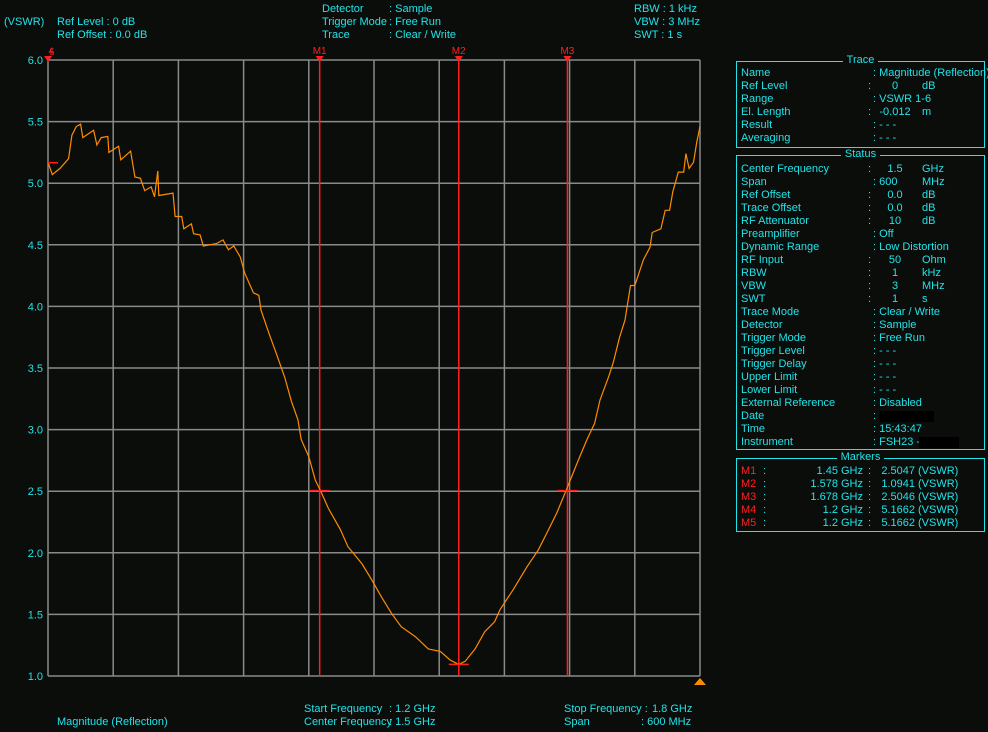 The width and height of the screenshot is (988, 732). Describe the element at coordinates (749, 510) in the screenshot. I see `marker-name: M4` at that location.